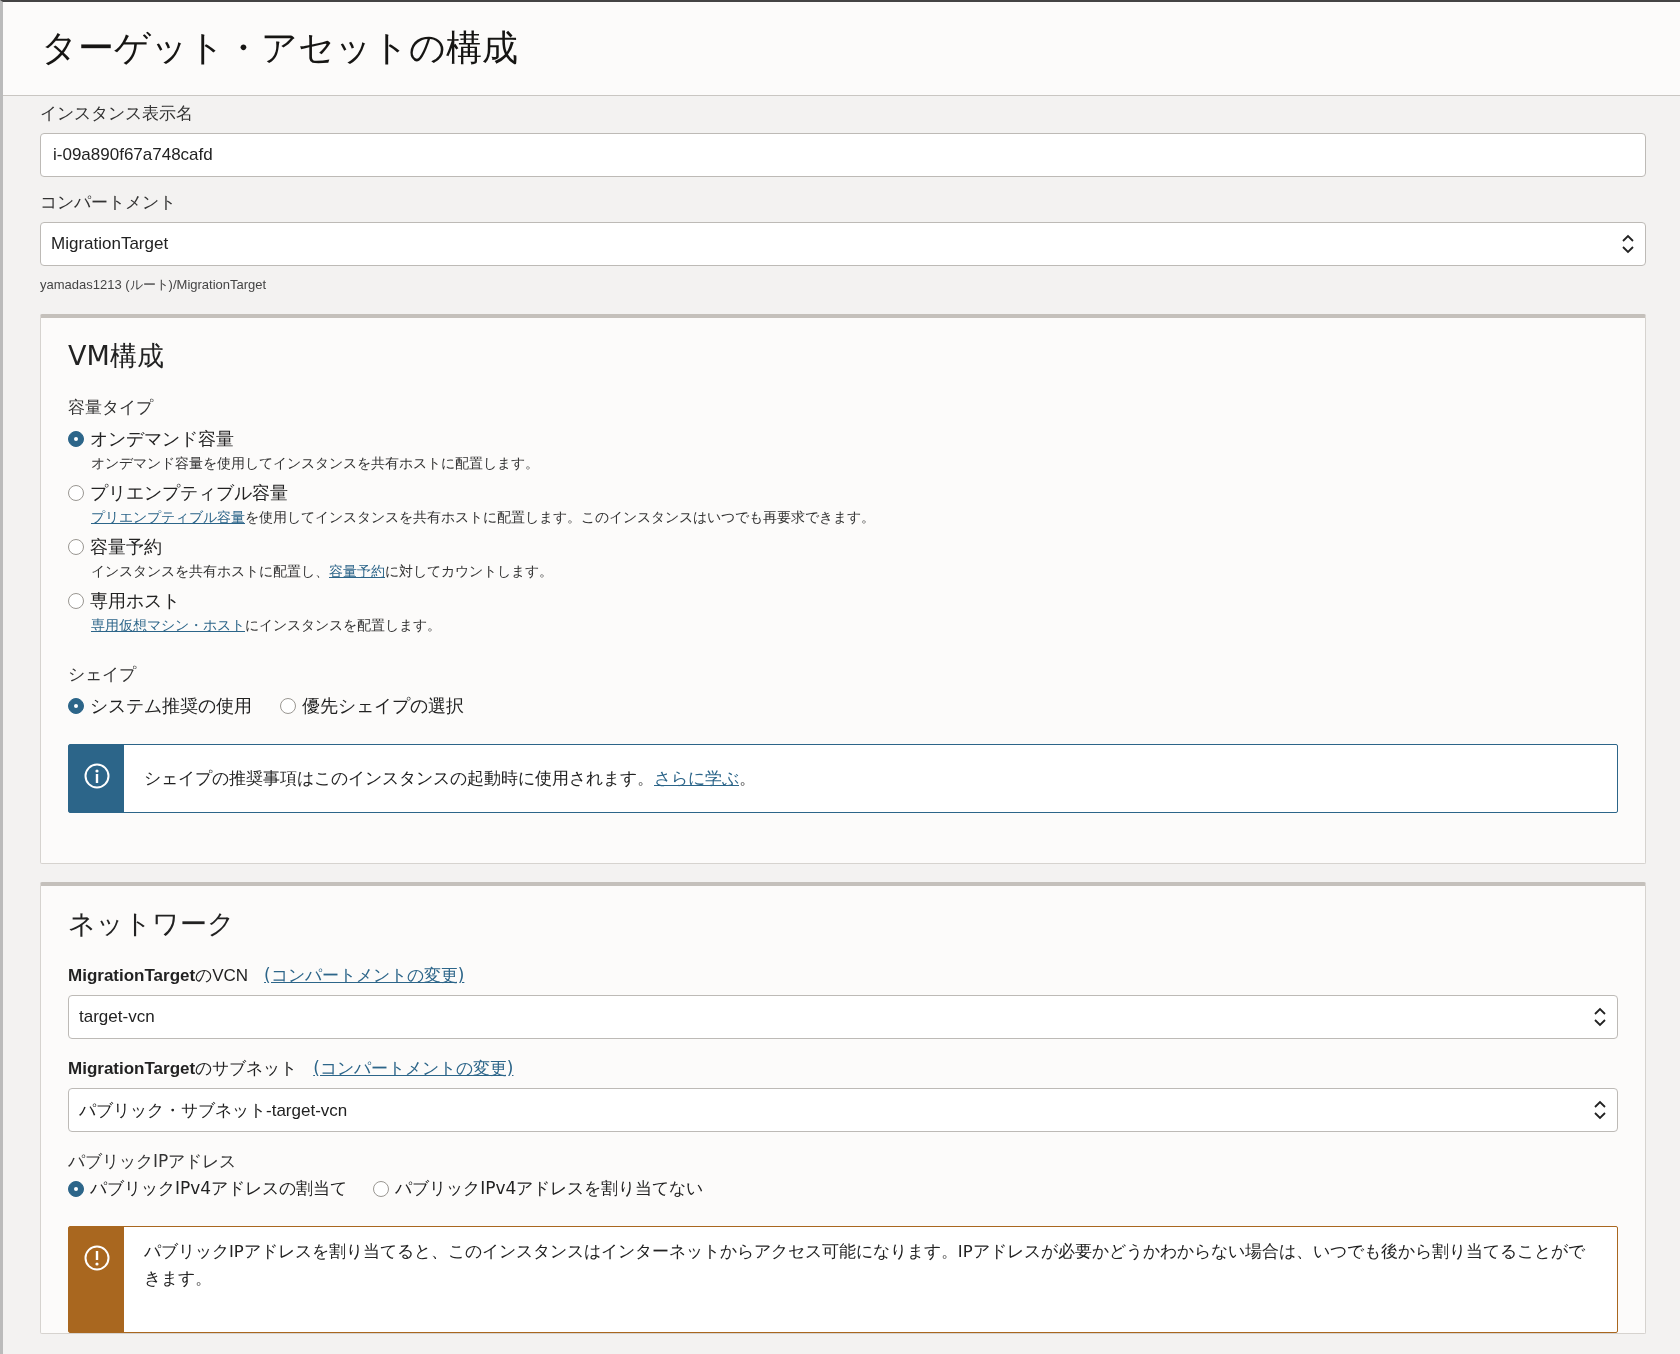 The height and width of the screenshot is (1354, 1680). I want to click on info-message: シェイプの推奨事項はこのインスタンスの起動時に使用されます。さらに学ぶ。, so click(450, 778).